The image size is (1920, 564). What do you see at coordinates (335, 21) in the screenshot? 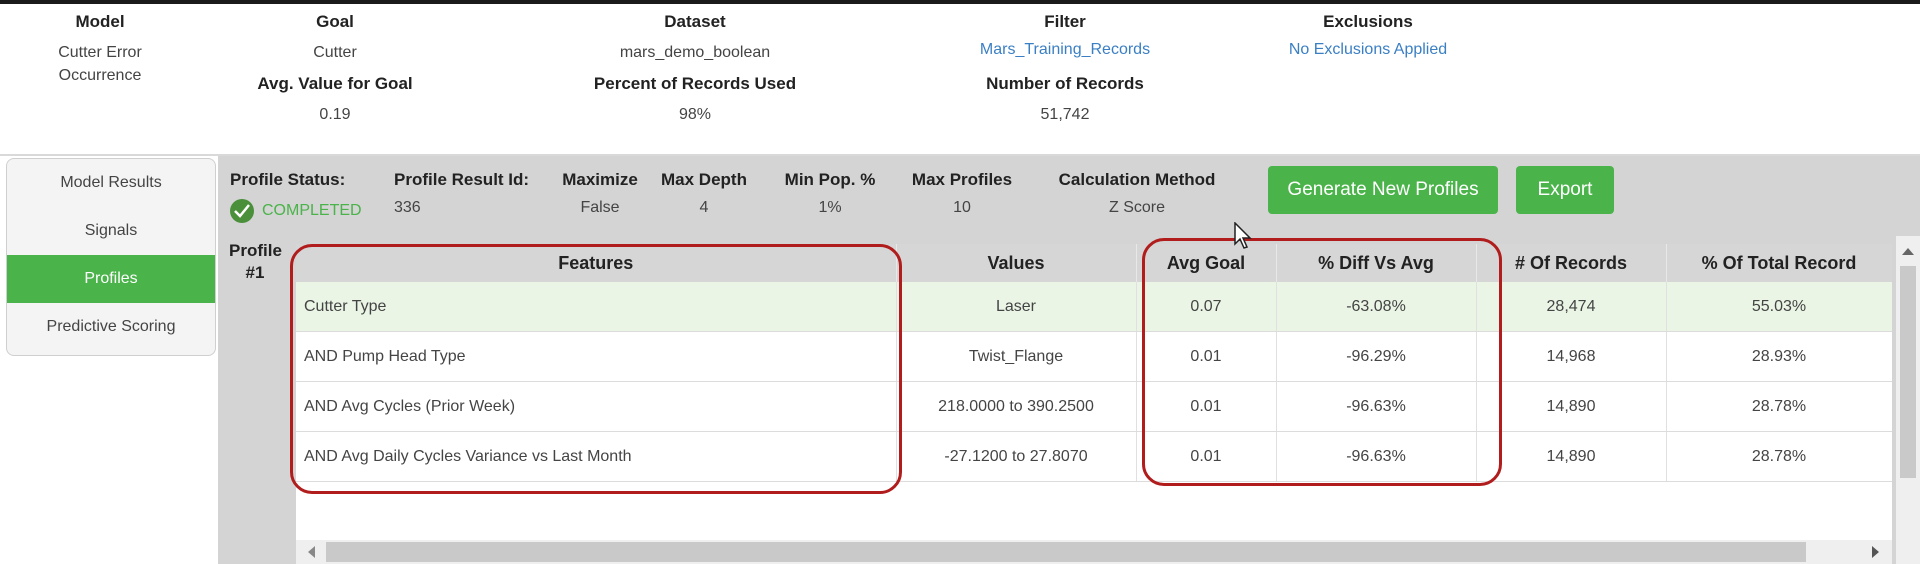
I see `goal-label: Goal` at bounding box center [335, 21].